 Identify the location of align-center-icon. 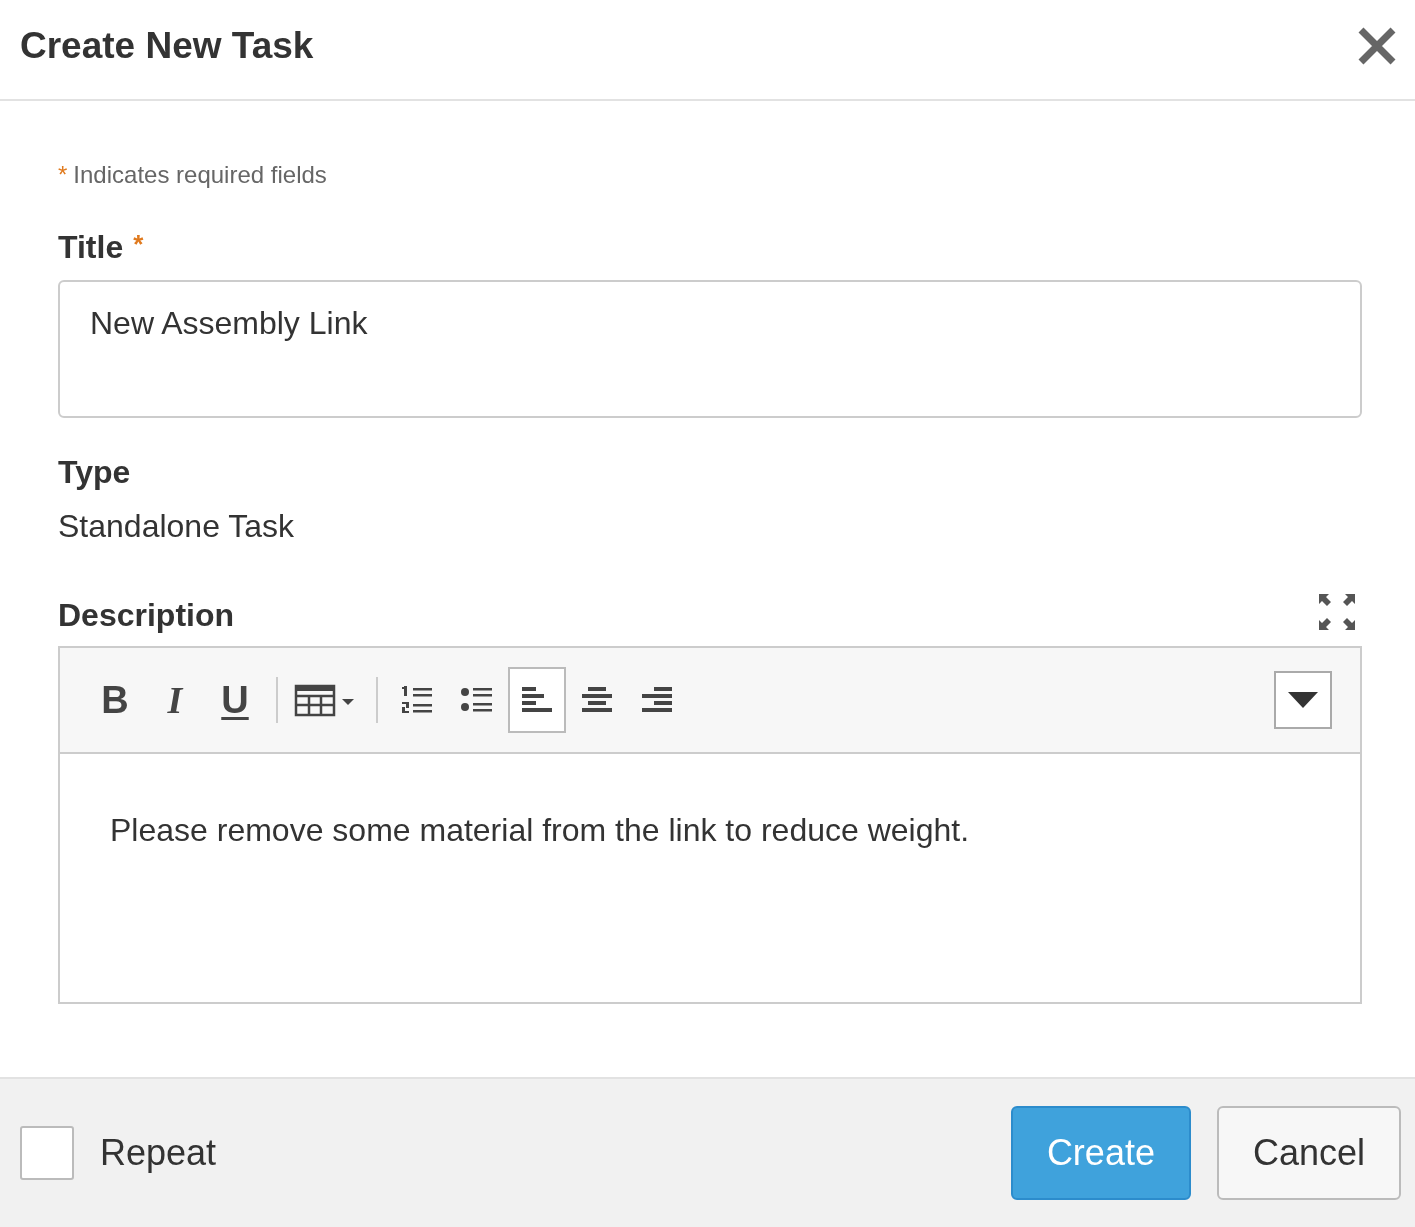
(597, 700).